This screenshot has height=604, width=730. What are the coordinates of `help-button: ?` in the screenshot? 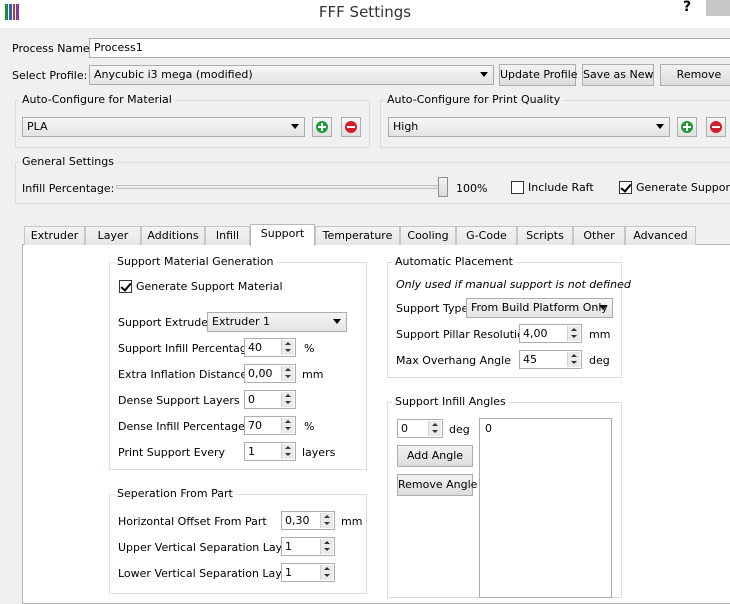 It's located at (687, 7).